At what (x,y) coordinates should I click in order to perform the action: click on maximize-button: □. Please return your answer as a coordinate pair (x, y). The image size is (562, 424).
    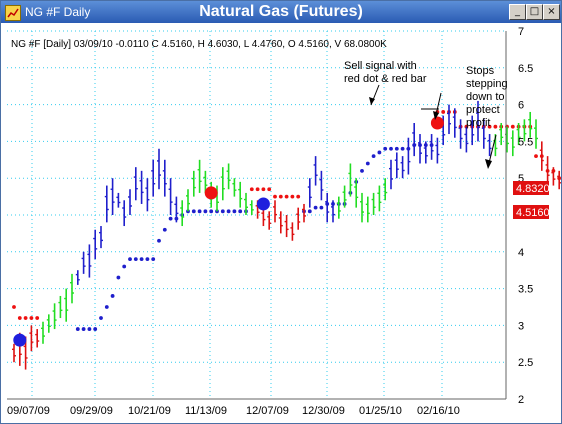
    Looking at the image, I should click on (534, 12).